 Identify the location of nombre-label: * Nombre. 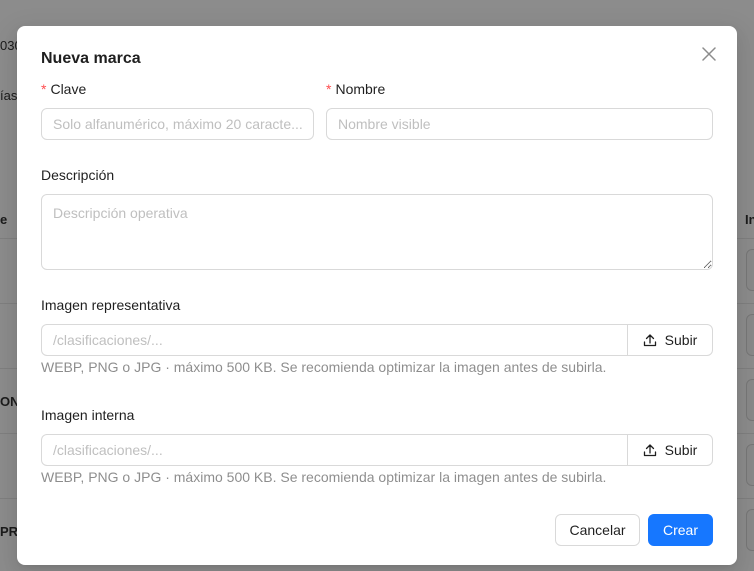
(355, 89).